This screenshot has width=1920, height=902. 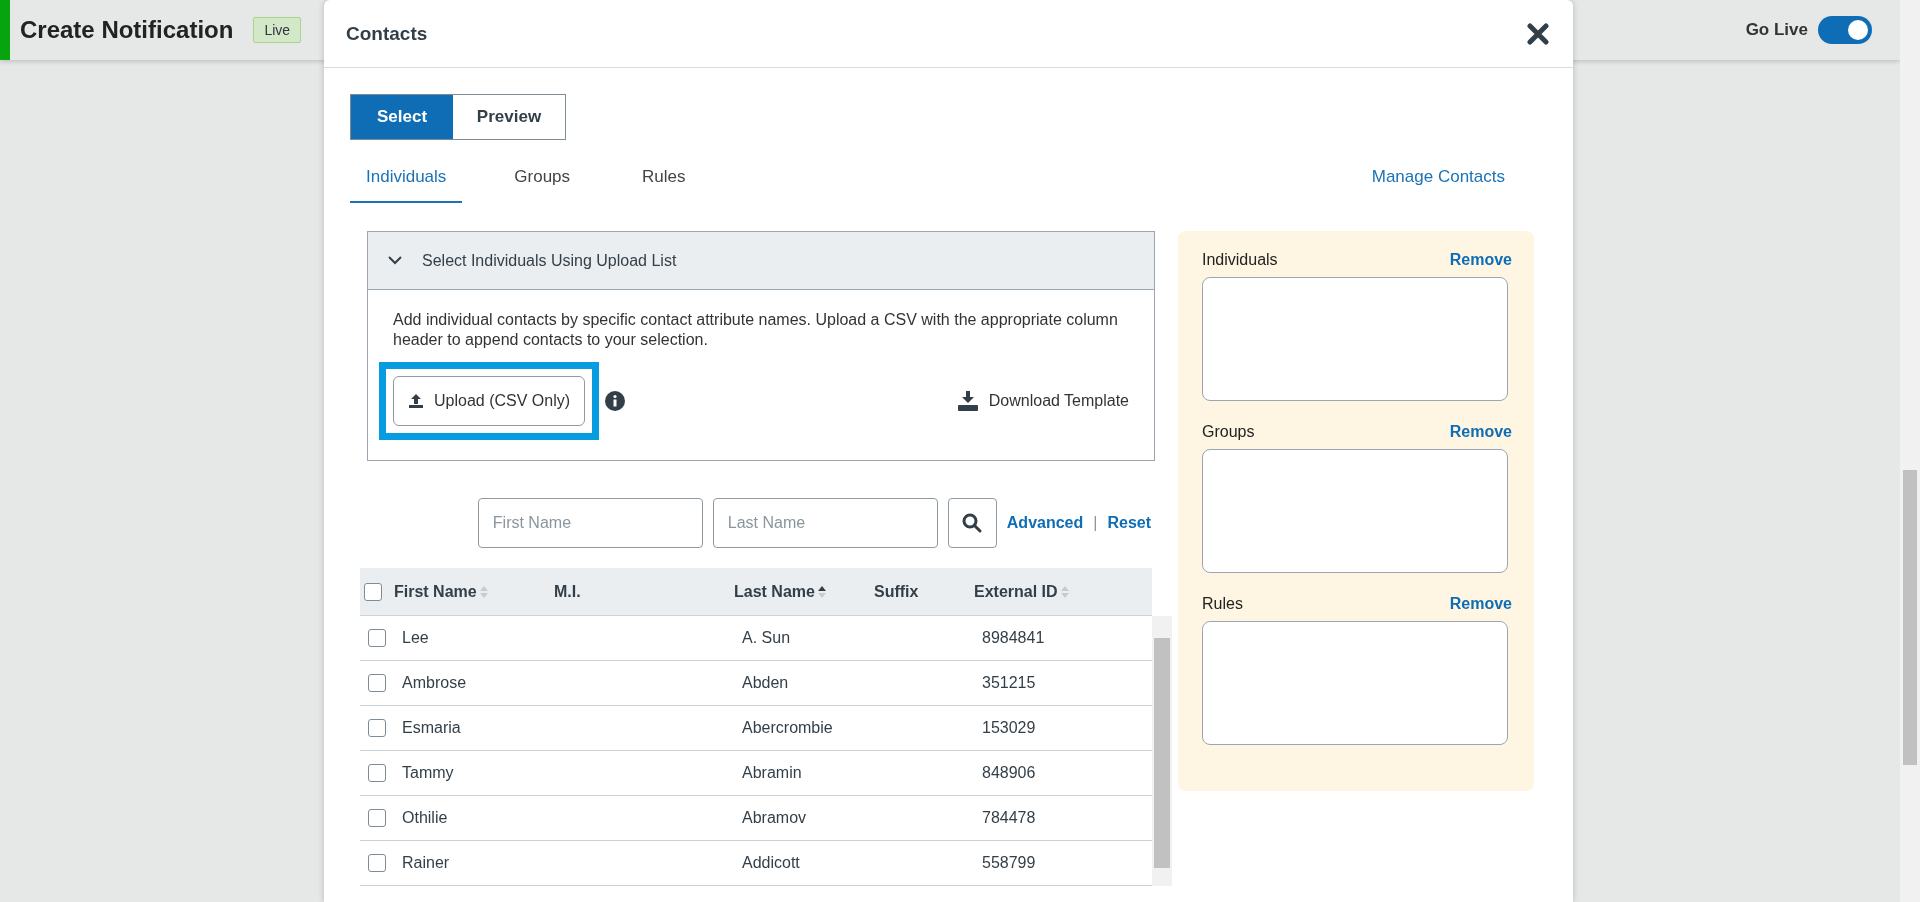 What do you see at coordinates (1042, 401) in the screenshot?
I see `download-template-link: Download Template` at bounding box center [1042, 401].